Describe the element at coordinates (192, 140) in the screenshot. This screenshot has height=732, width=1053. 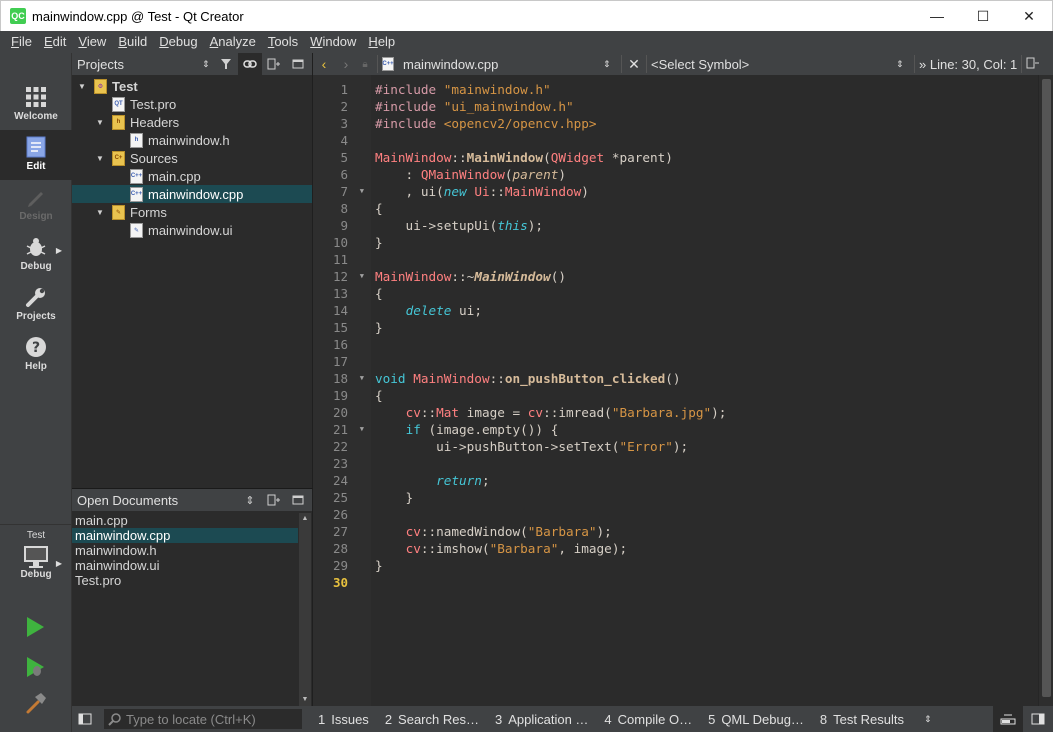
I see `project-tree-item: h mainwindow.h` at that location.